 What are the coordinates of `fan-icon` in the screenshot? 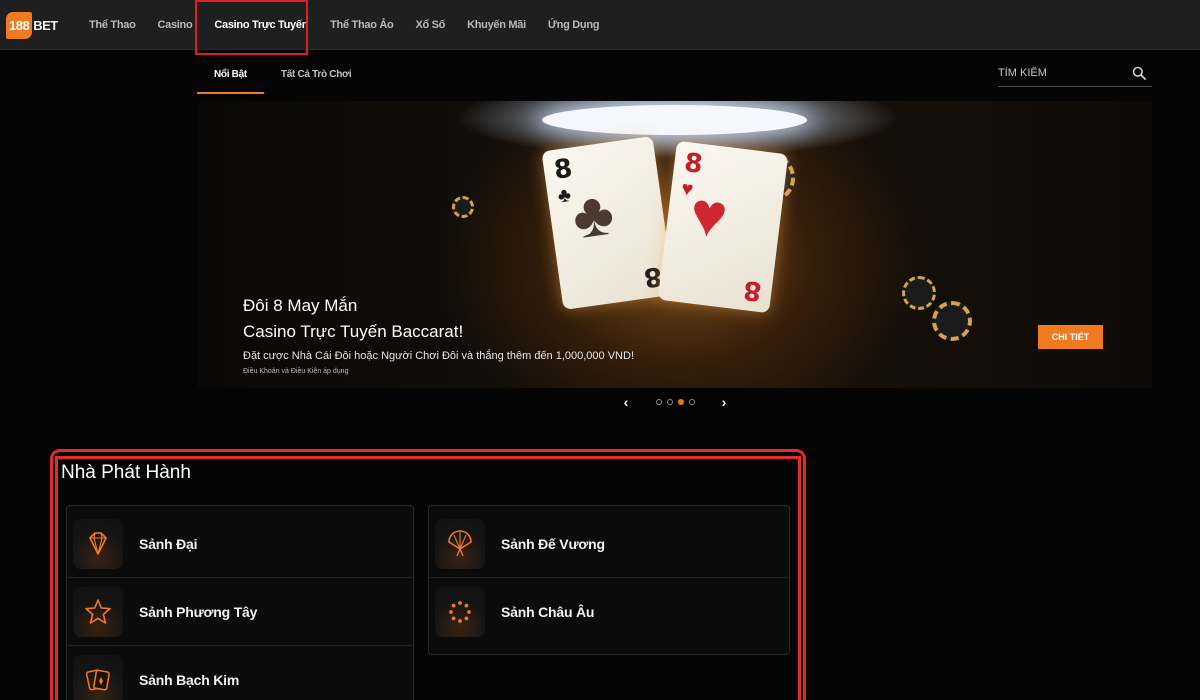 It's located at (460, 542).